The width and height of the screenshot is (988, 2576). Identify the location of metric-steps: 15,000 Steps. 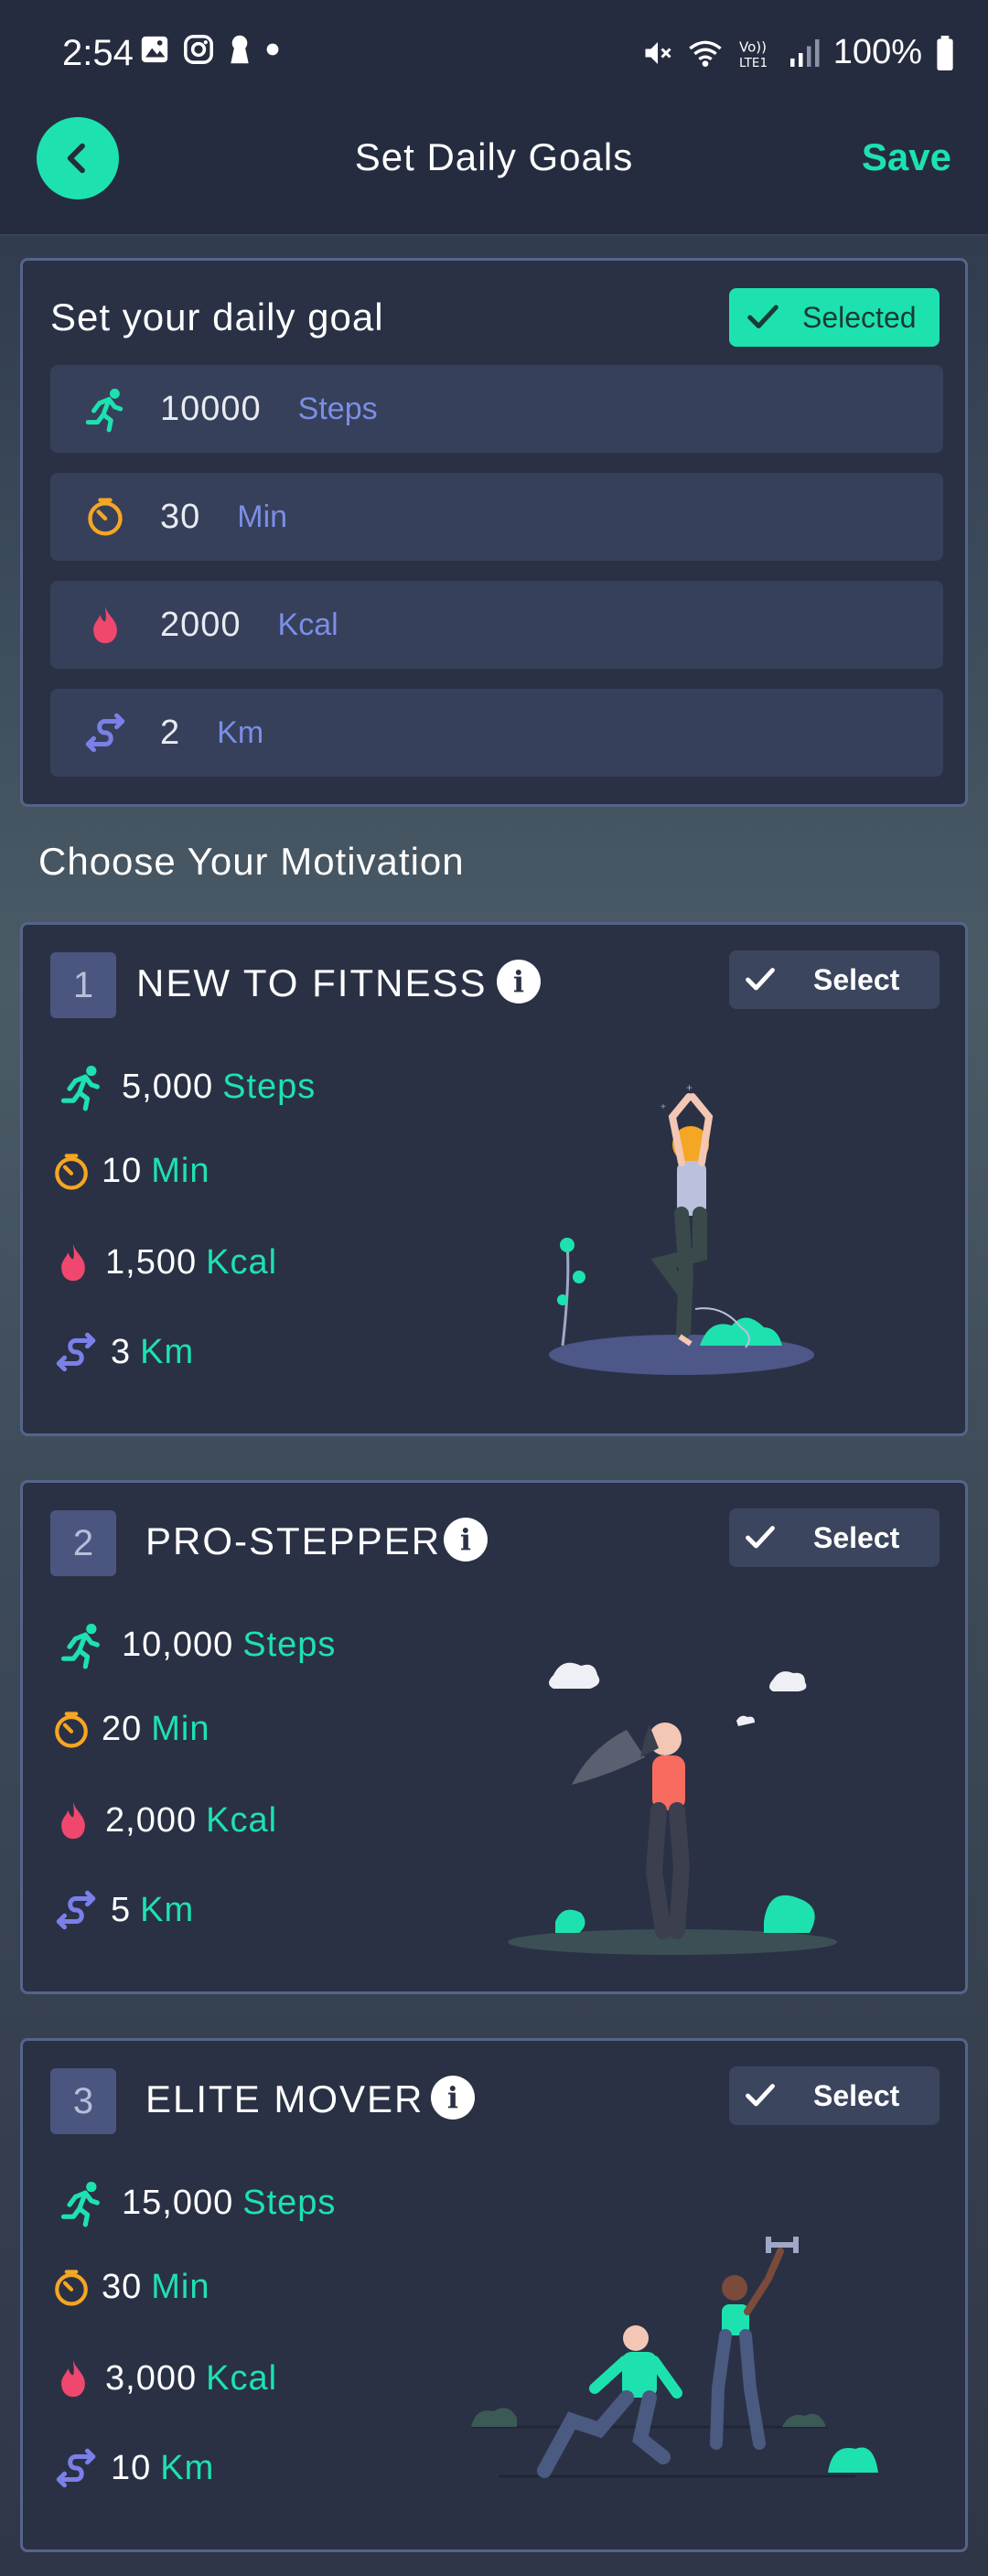
(192, 2202).